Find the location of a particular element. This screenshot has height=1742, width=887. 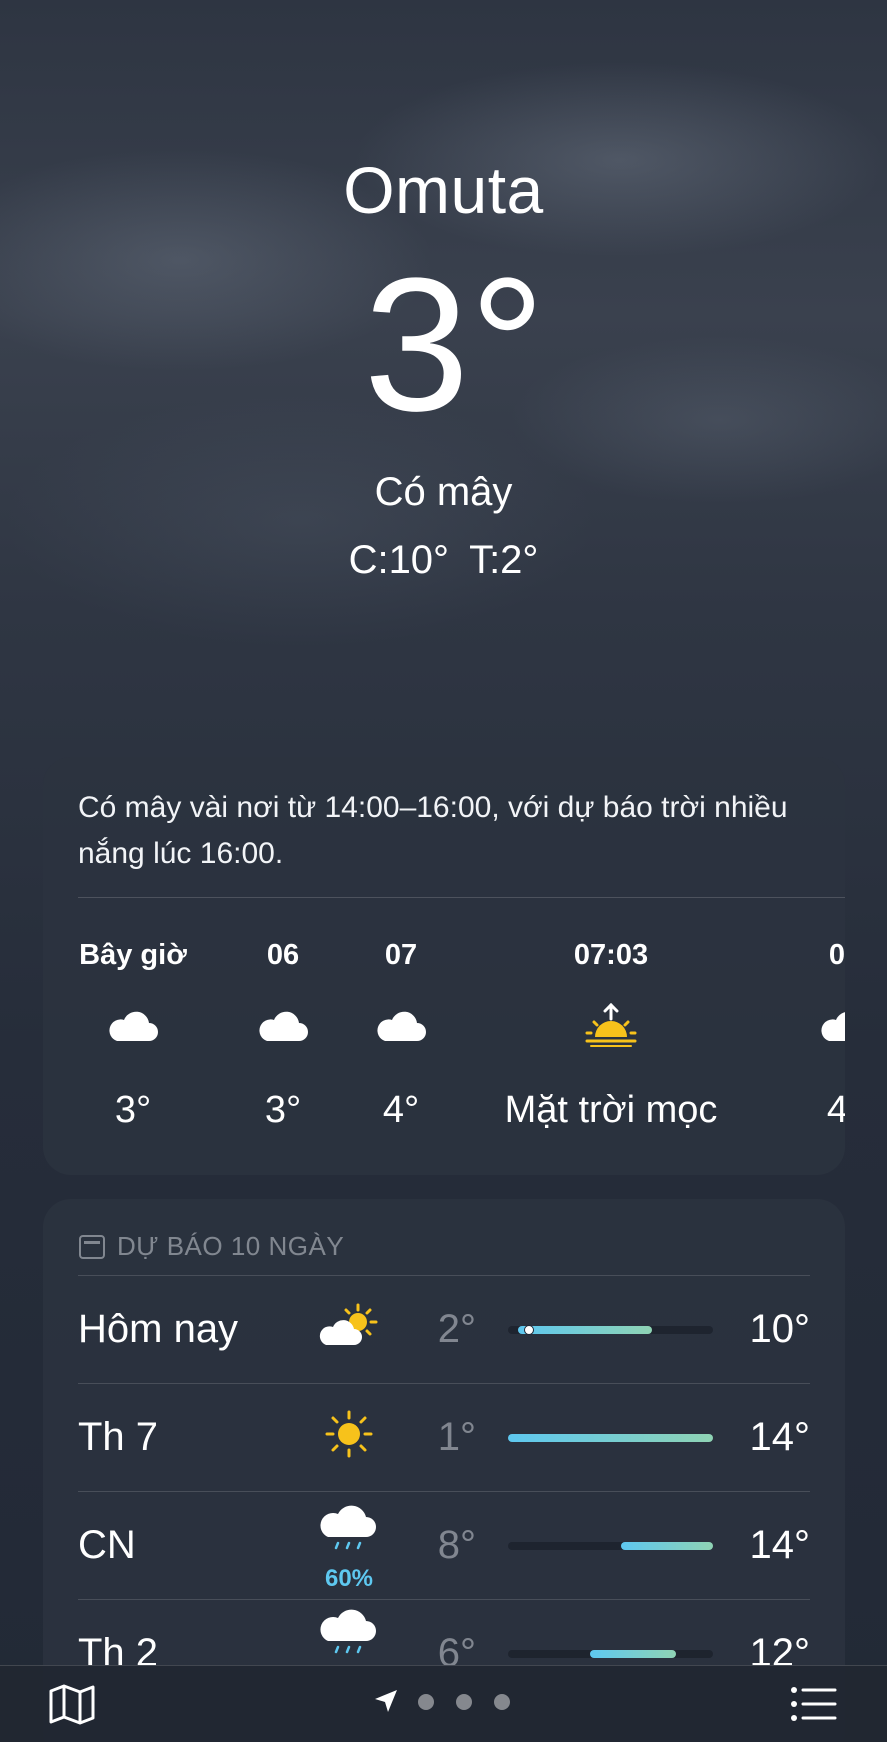

day-row: Hôm nay 2° 10° is located at coordinates (444, 1329).